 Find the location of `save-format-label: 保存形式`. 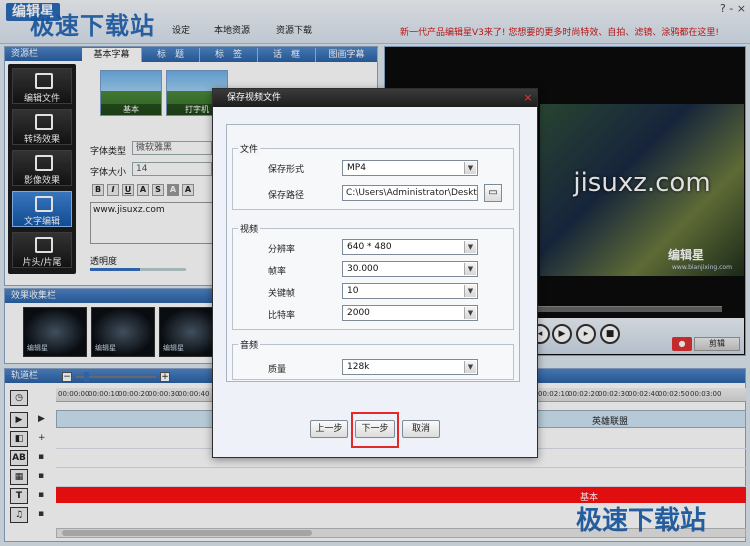

save-format-label: 保存形式 is located at coordinates (286, 170).